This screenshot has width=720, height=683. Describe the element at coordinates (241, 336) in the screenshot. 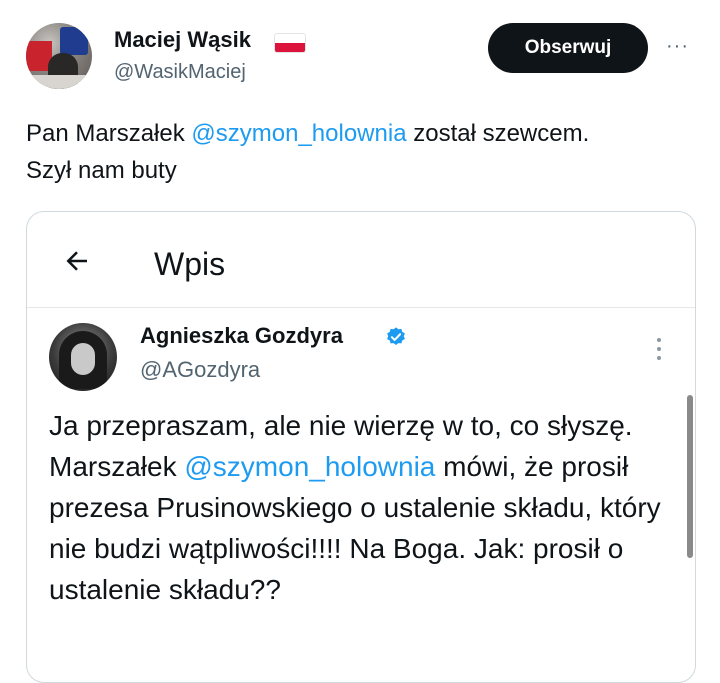

I see `quoted-author-name: Agnieszka Gozdyra` at that location.